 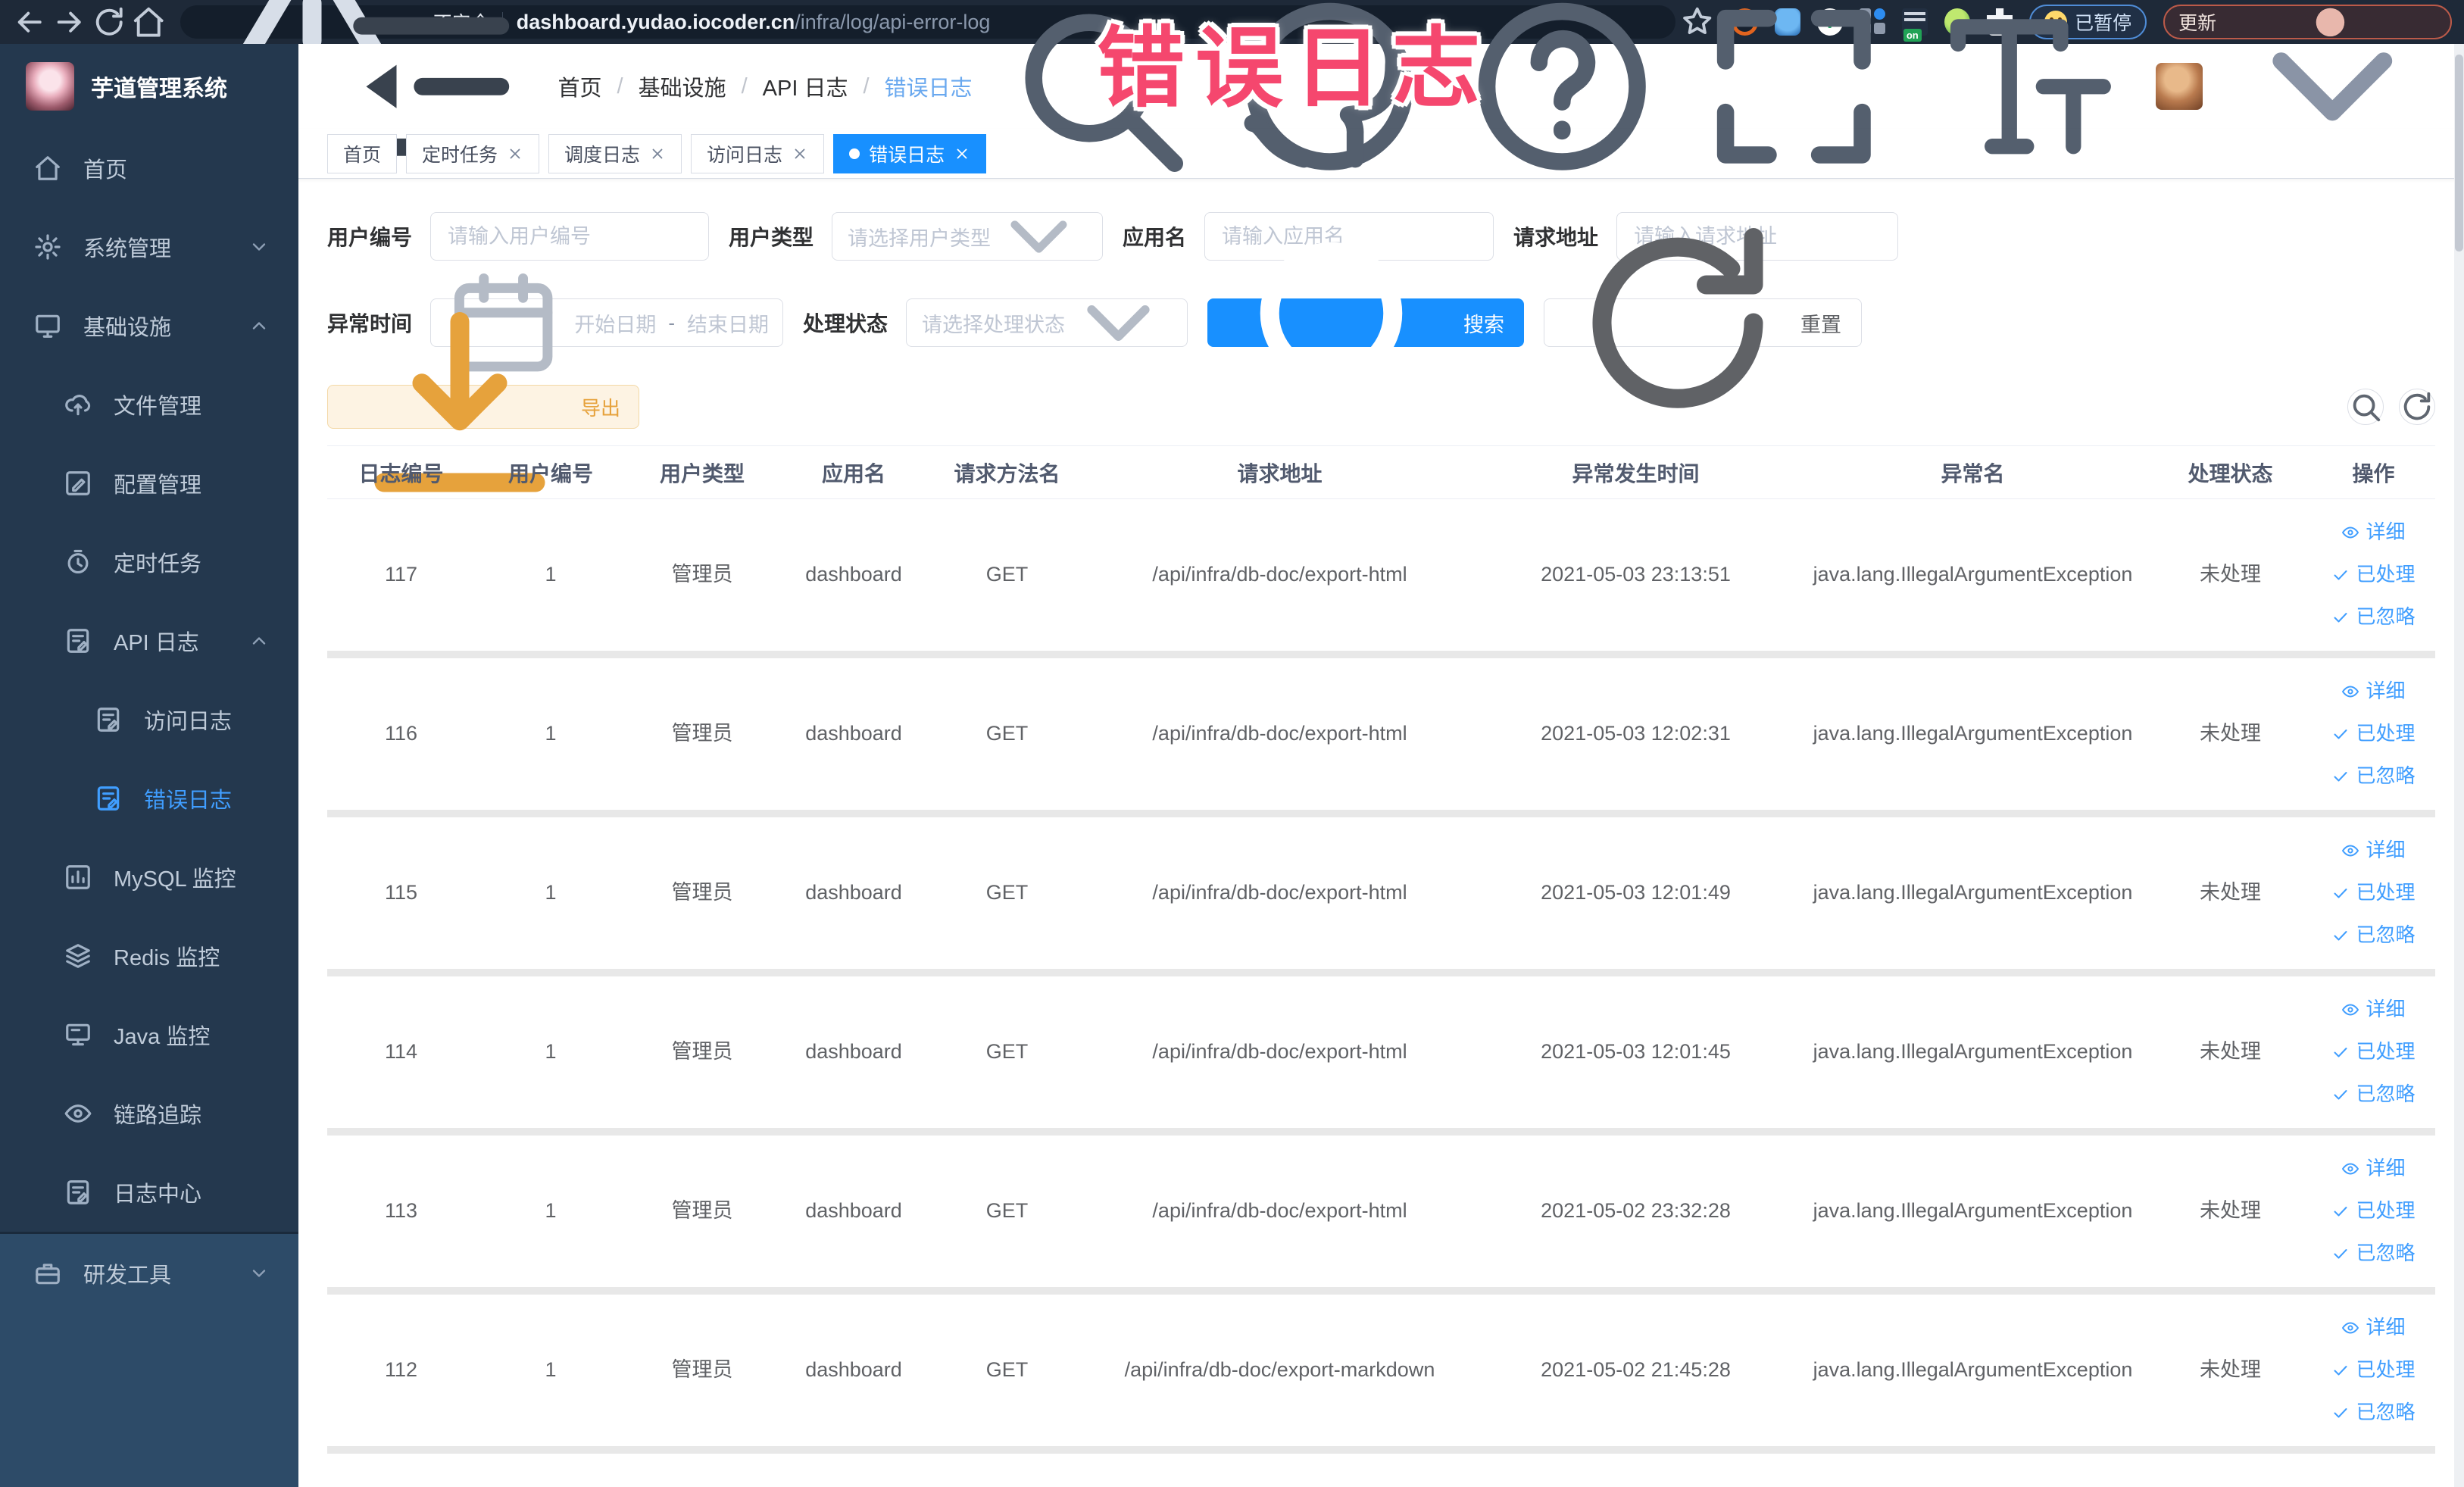 What do you see at coordinates (109, 22) in the screenshot?
I see `reload-icon` at bounding box center [109, 22].